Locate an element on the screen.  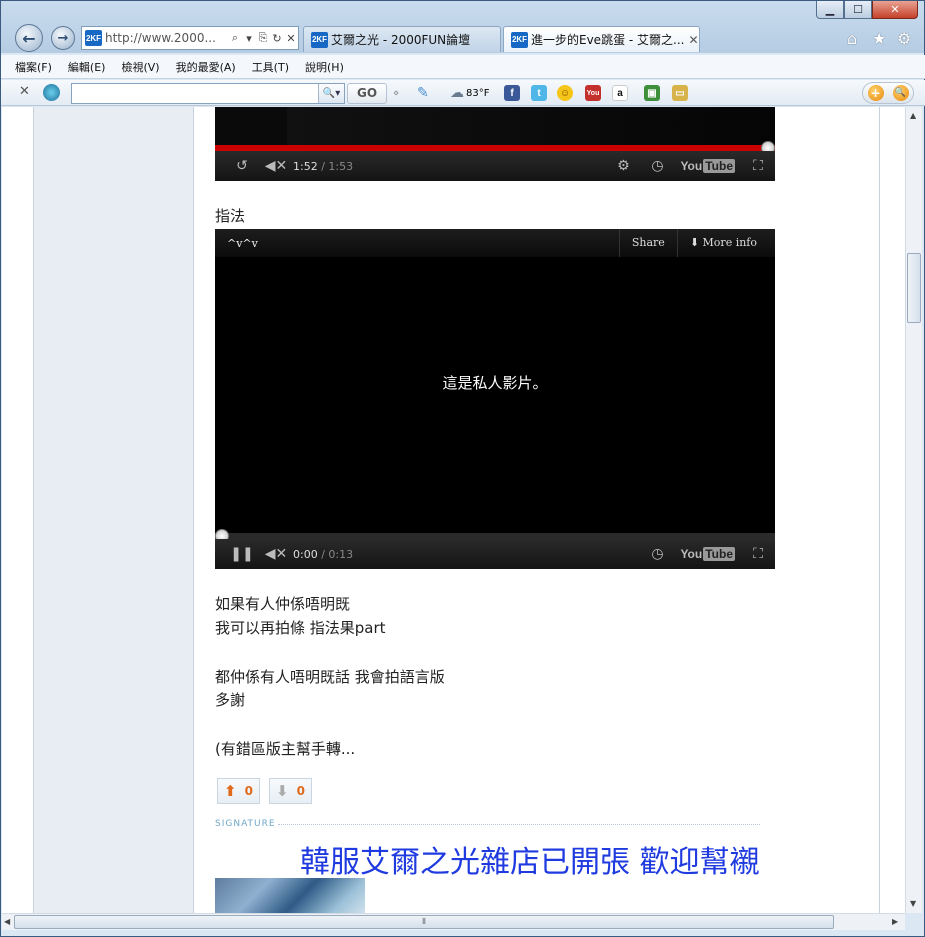
menu-edit: 編輯(E) is located at coordinates (87, 67).